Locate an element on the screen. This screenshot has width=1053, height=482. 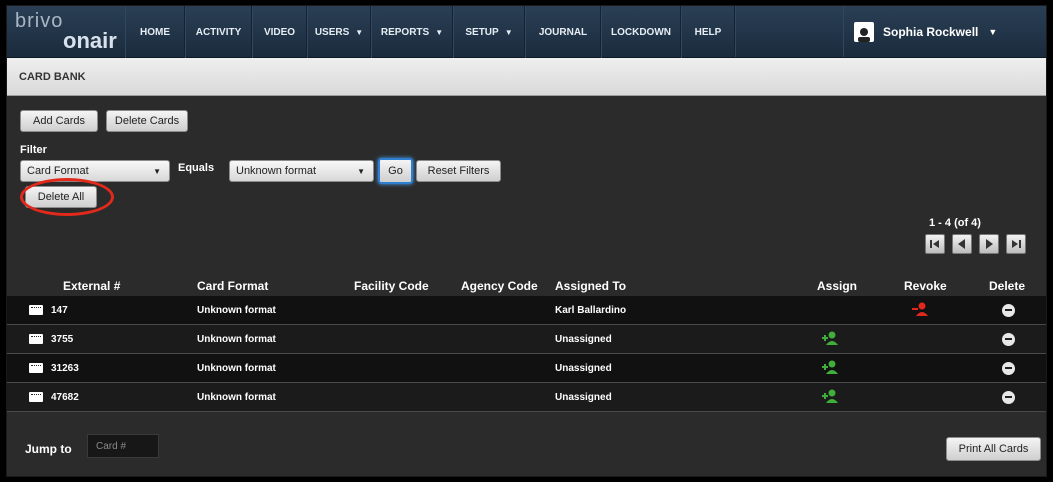
cell-external: 147 is located at coordinates (59, 310).